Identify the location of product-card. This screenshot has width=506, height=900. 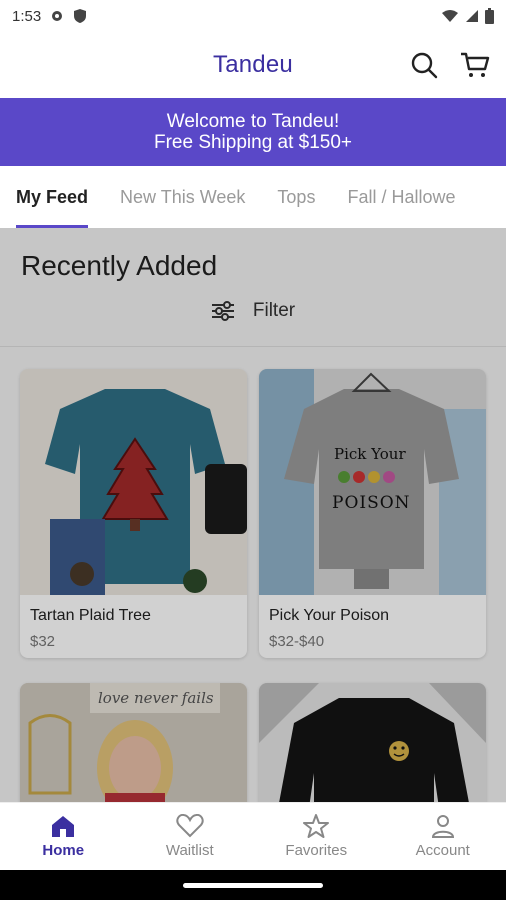
(372, 742).